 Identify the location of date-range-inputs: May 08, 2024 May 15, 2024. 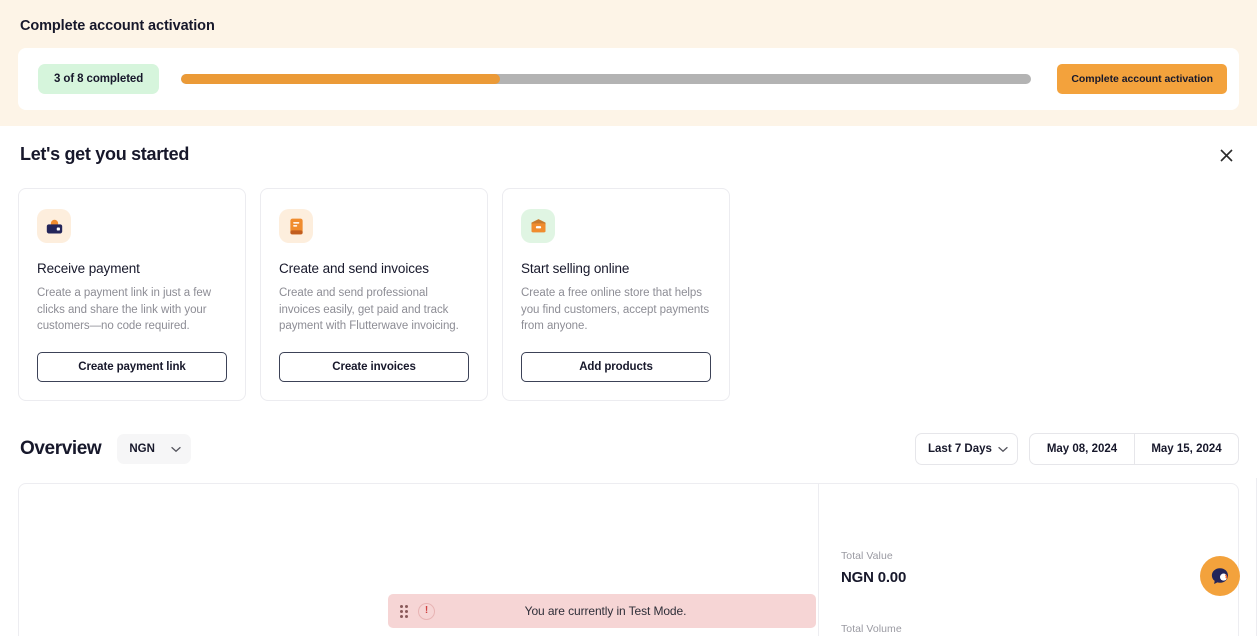
(1134, 449).